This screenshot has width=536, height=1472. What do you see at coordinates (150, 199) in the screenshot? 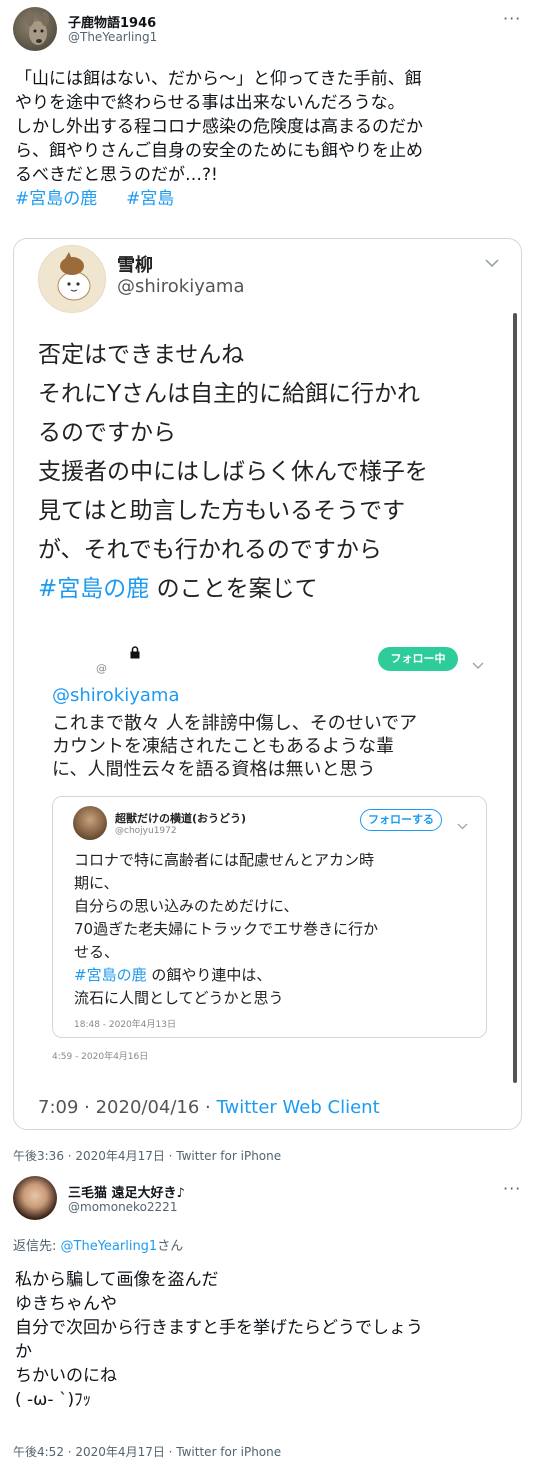
I see `hashtag-link: #宮島` at bounding box center [150, 199].